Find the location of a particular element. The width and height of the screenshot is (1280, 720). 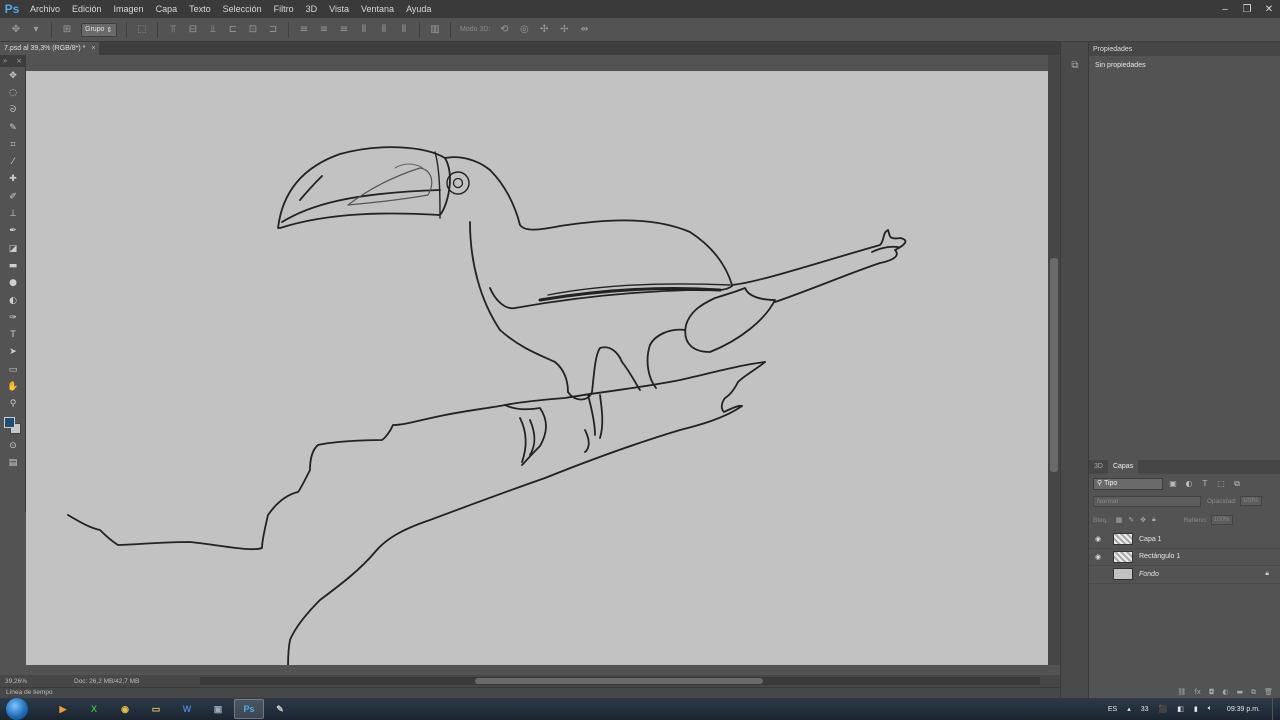

3d-scale-icon: ⇴ is located at coordinates (584, 30).